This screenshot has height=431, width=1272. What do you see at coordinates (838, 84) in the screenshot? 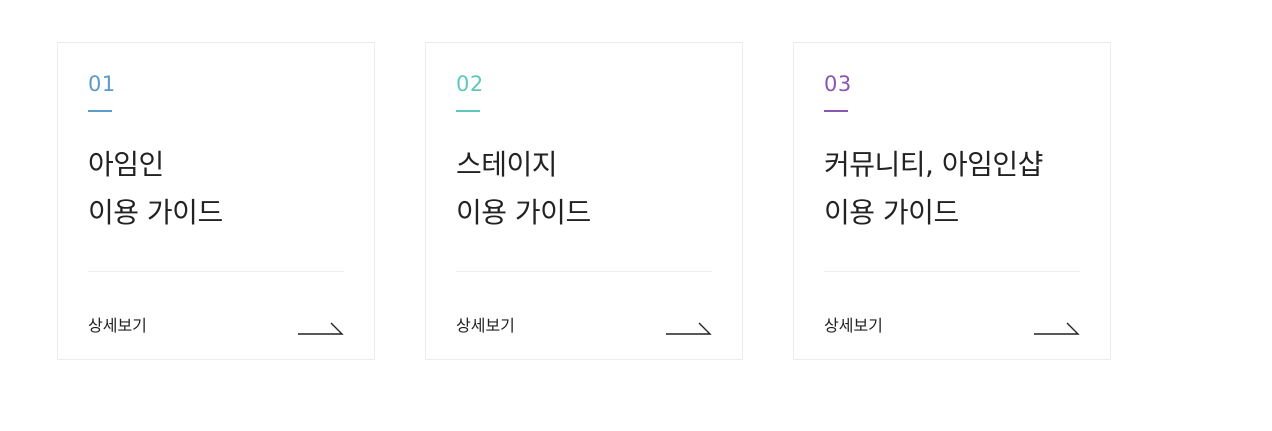
I see `card-number: 03` at bounding box center [838, 84].